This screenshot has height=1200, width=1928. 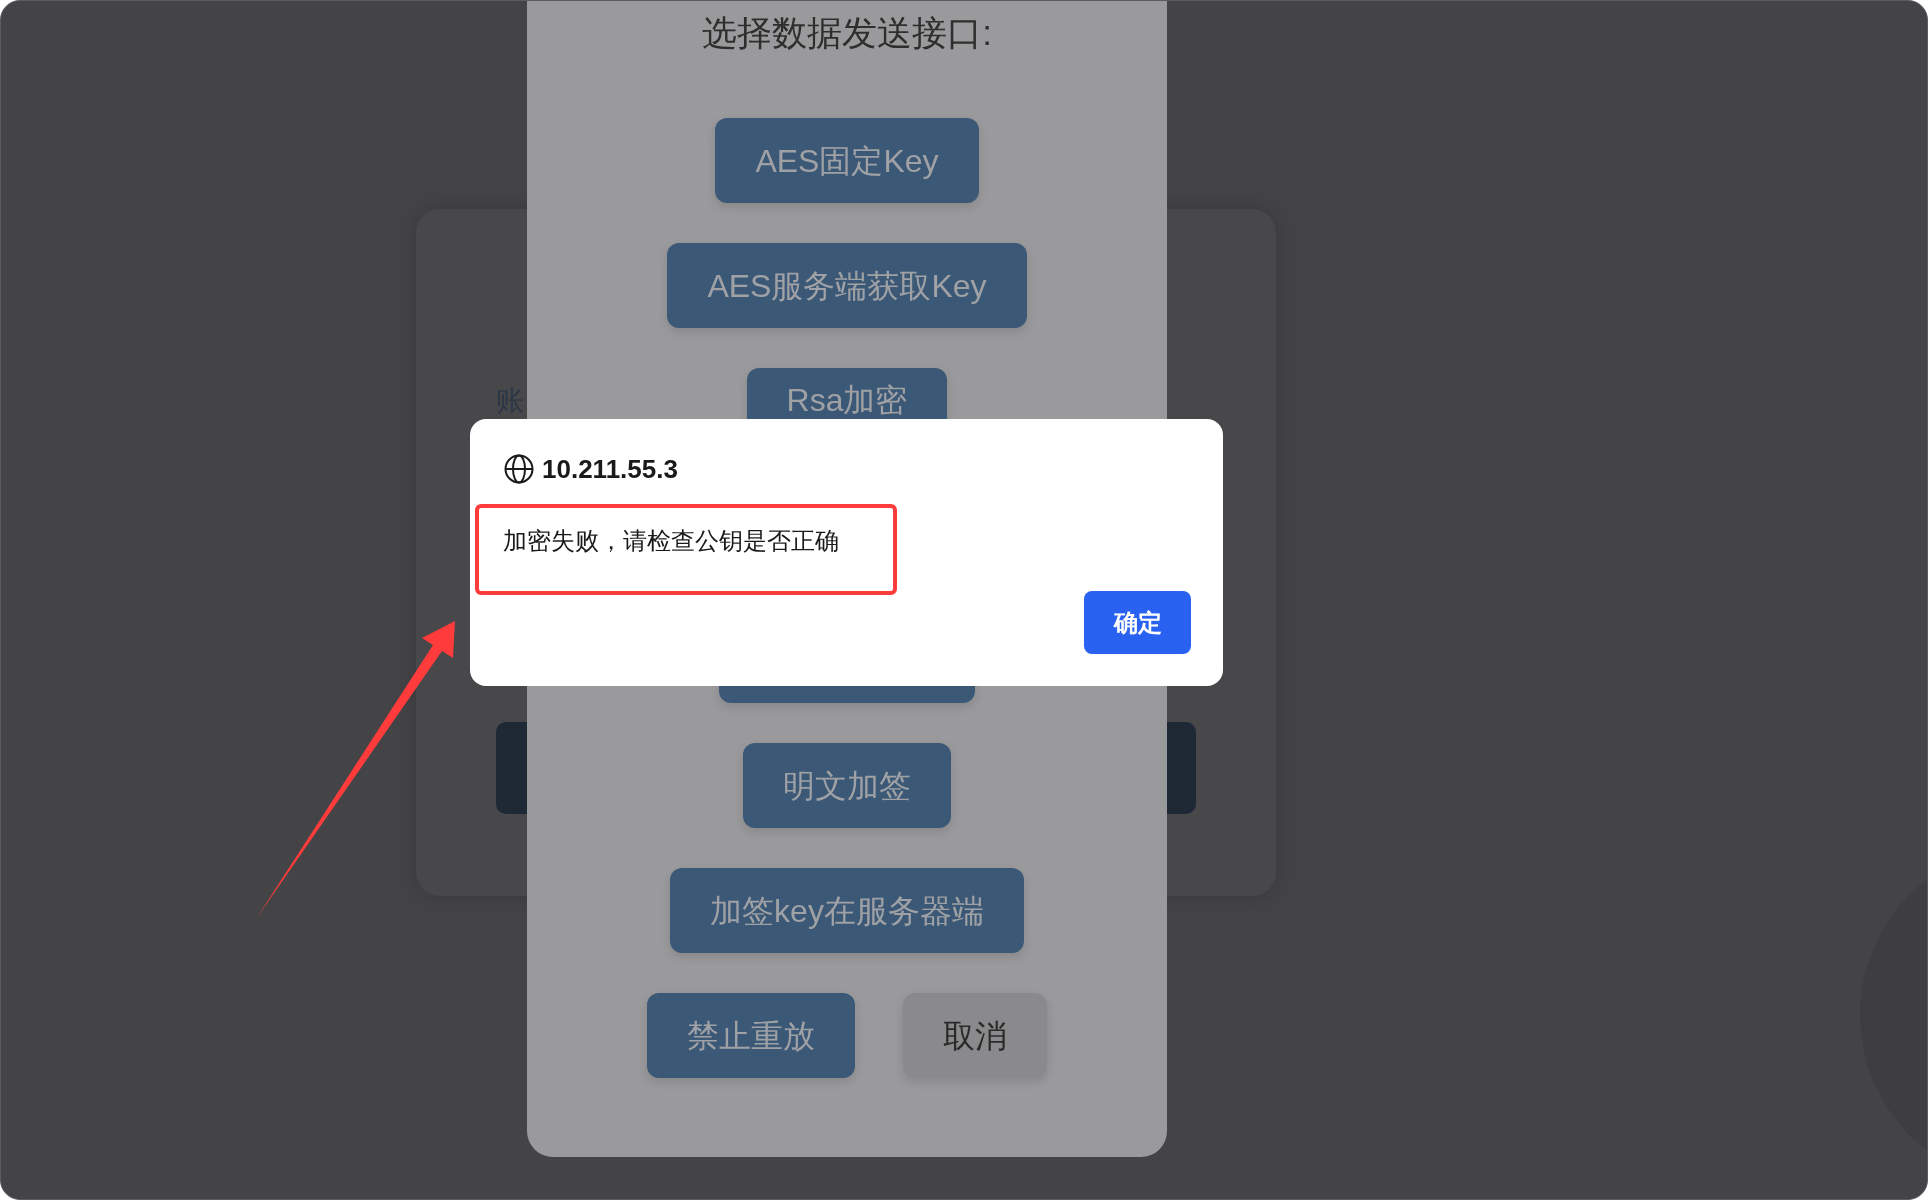 I want to click on alert-message: 加密失败，请检查公钥是否正确, so click(x=671, y=540).